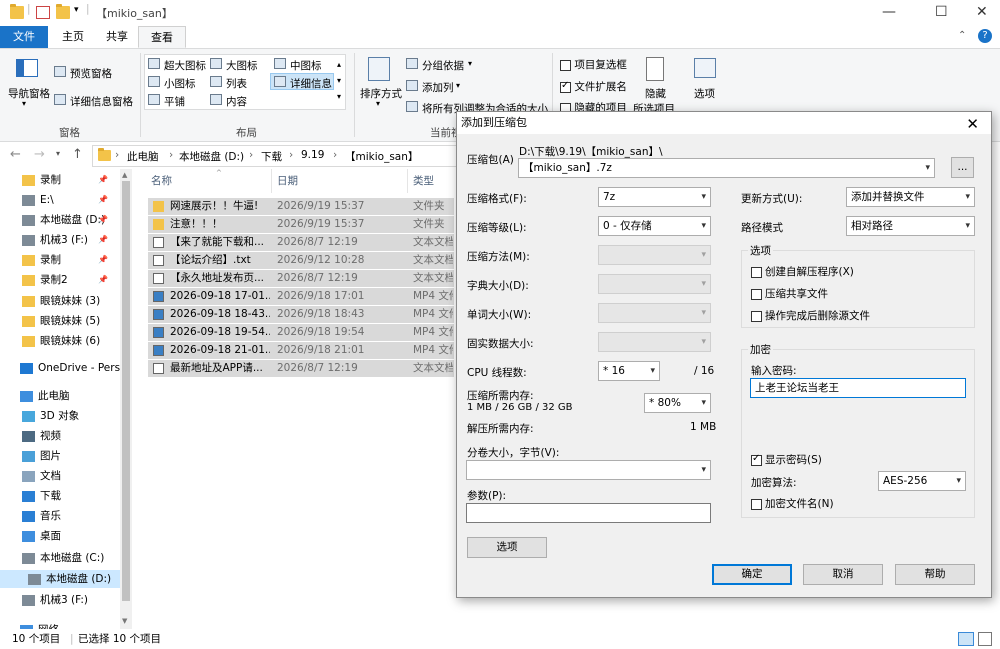  Describe the element at coordinates (101, 101) in the screenshot. I see `details-pane-button: 详细信息窗格` at that location.